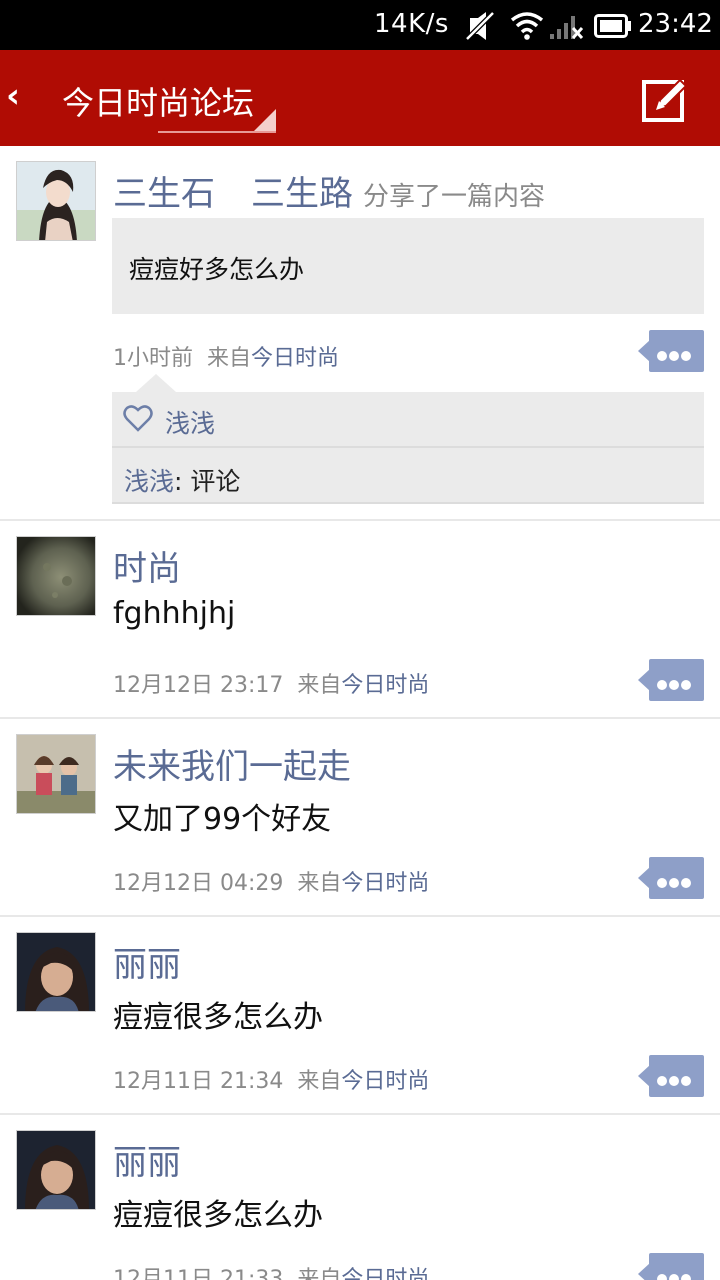 The image size is (720, 1280). What do you see at coordinates (480, 26) in the screenshot?
I see `mute-icon` at bounding box center [480, 26].